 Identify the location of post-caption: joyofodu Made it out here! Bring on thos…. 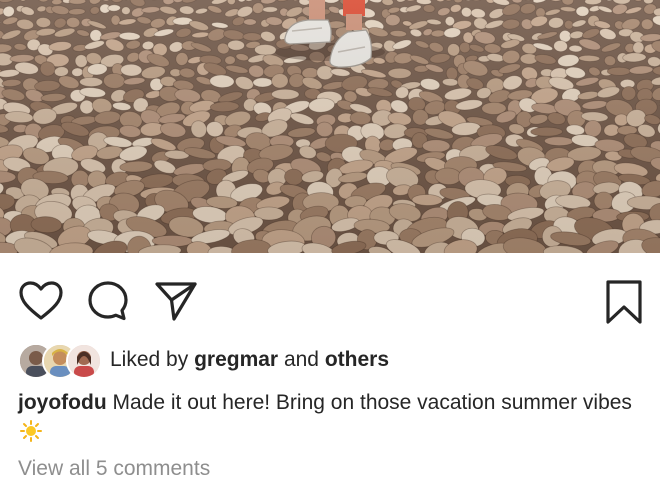
(328, 418).